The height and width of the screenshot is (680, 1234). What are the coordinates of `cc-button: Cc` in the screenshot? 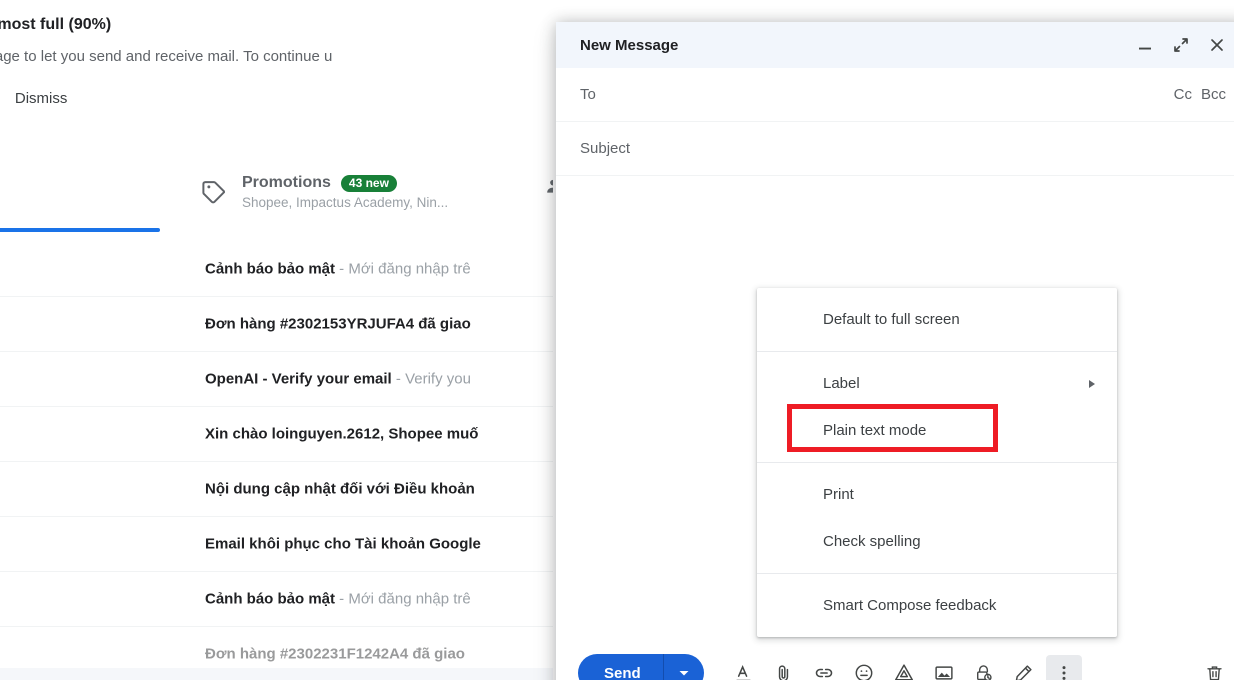 It's located at (1183, 94).